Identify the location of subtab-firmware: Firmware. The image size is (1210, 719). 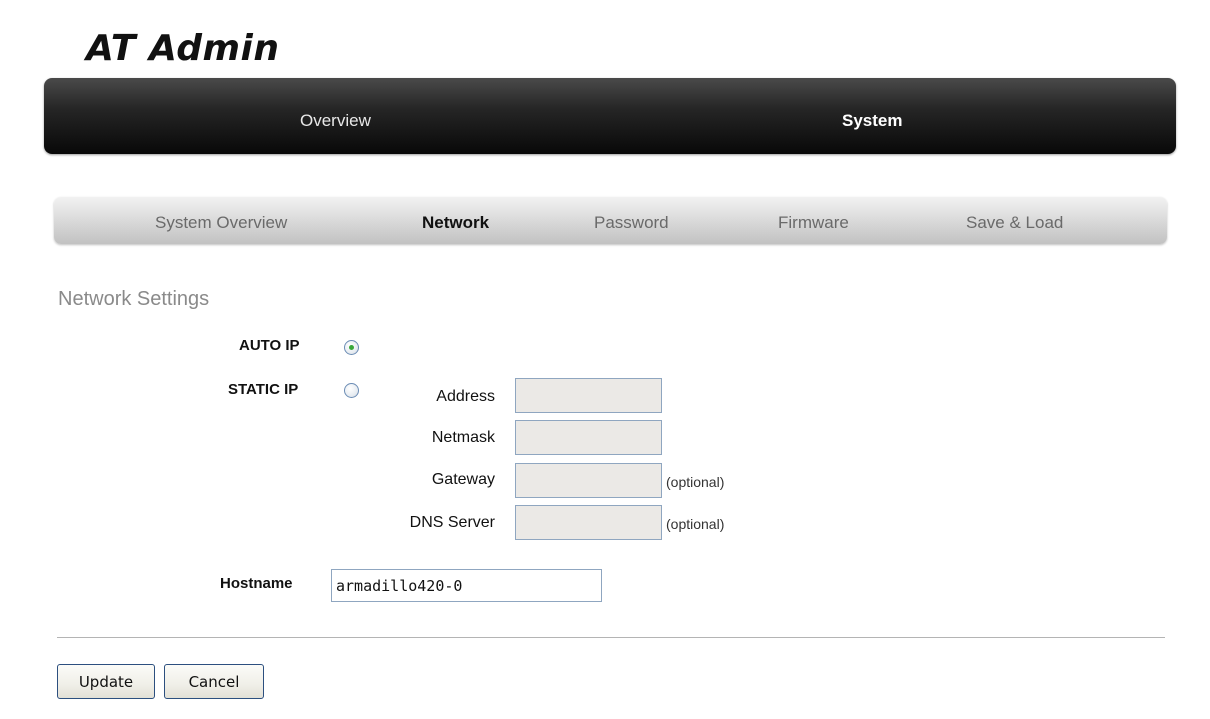
(813, 220).